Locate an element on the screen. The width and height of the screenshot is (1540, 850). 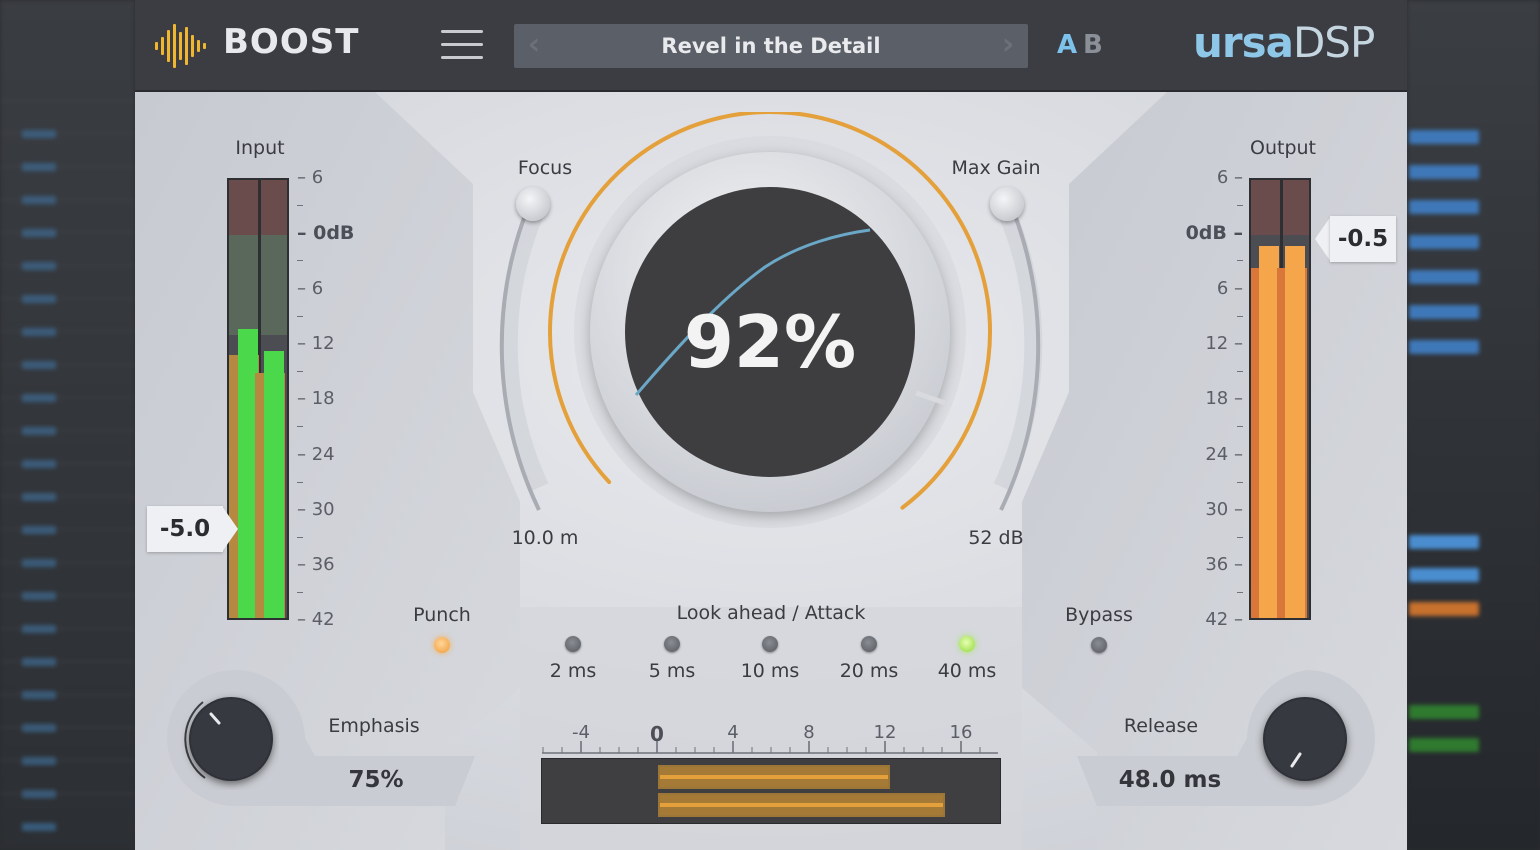
lookahead-option-1-toggle is located at coordinates (672, 644).